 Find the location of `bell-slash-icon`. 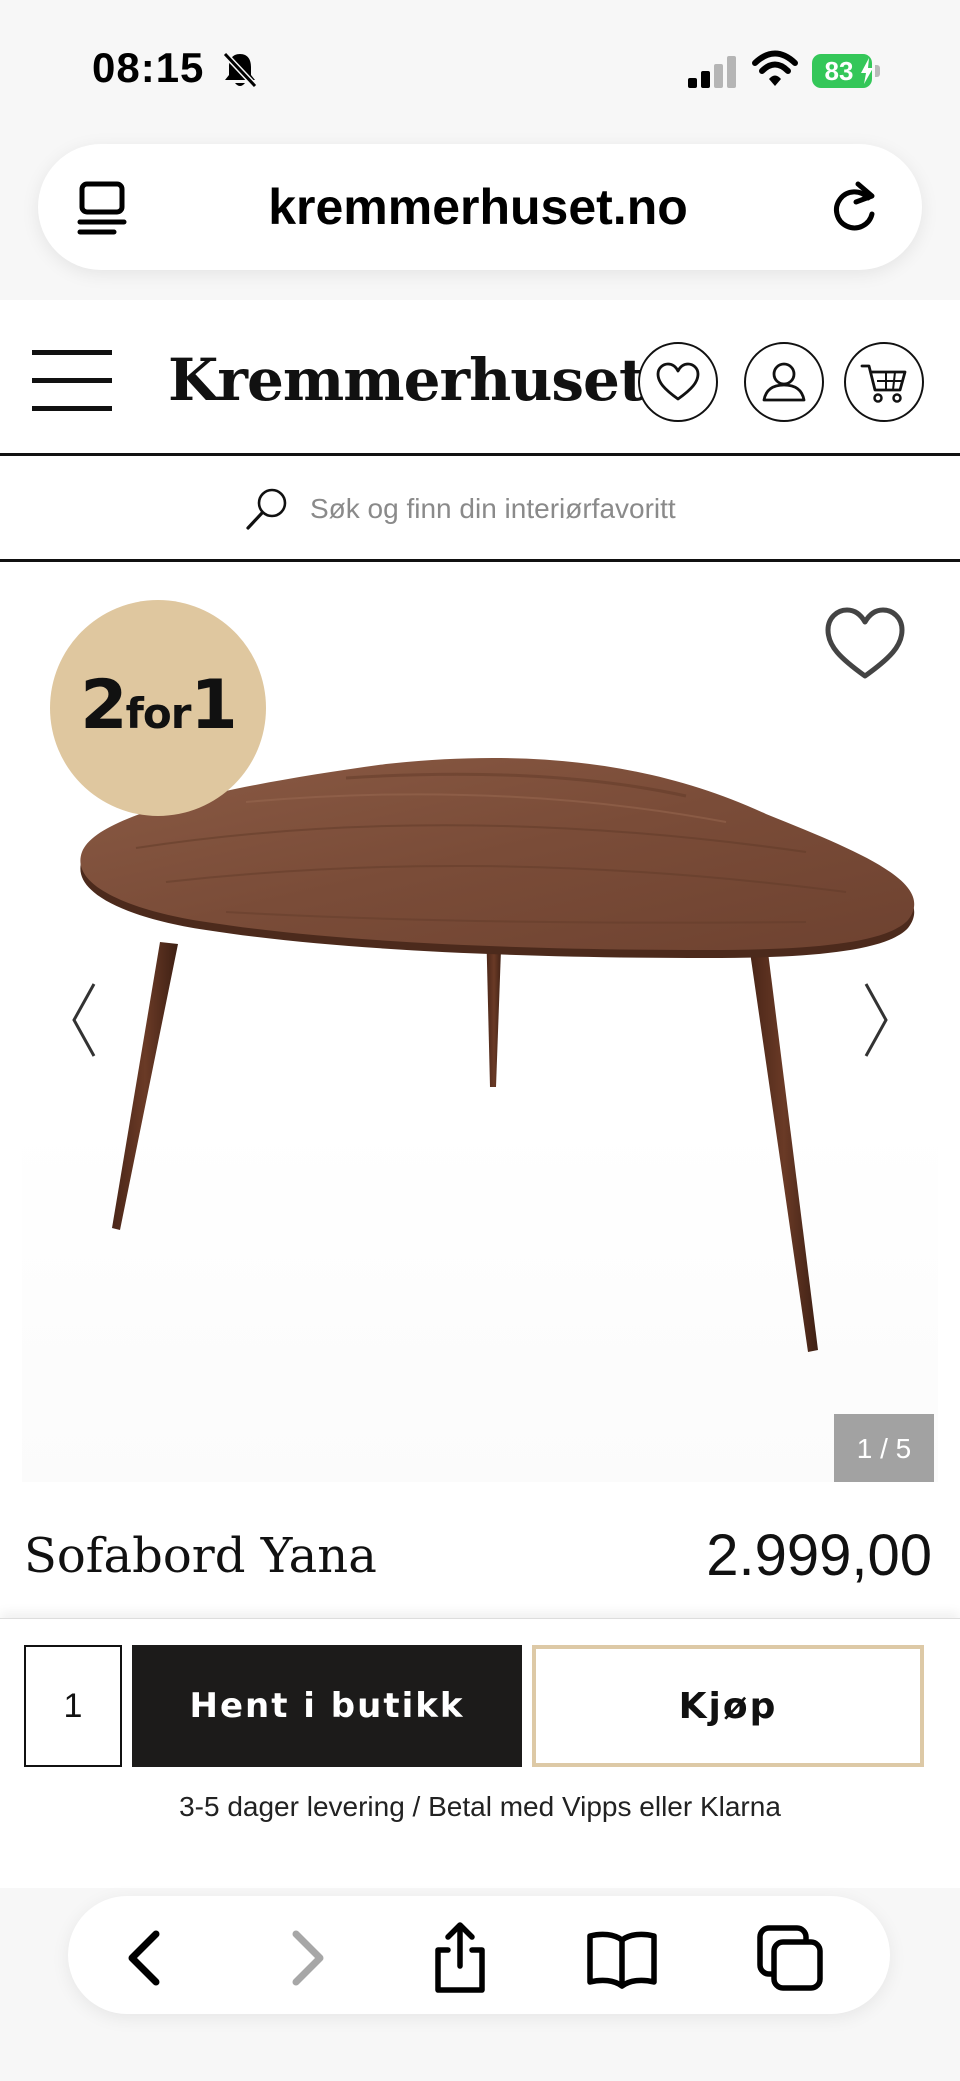

bell-slash-icon is located at coordinates (240, 70).